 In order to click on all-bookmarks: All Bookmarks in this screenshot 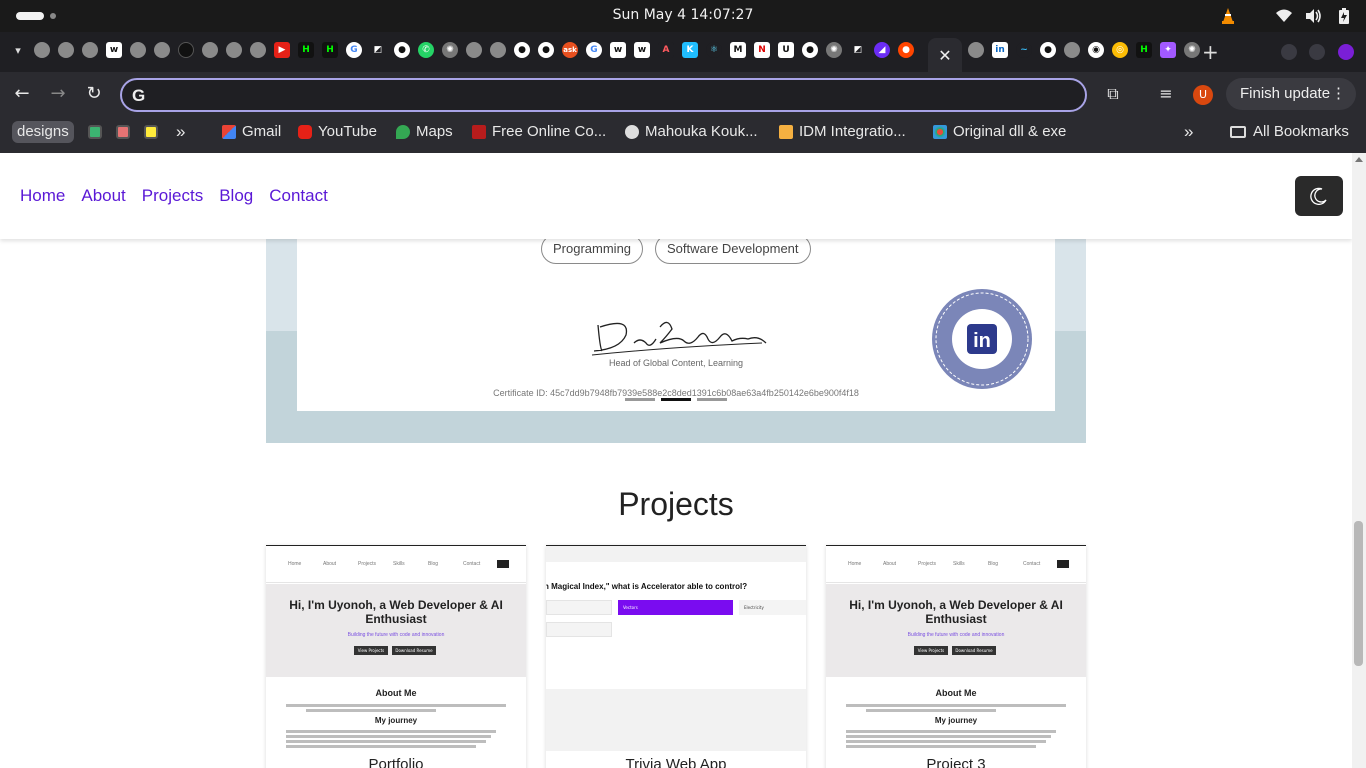, I will do `click(1289, 132)`.